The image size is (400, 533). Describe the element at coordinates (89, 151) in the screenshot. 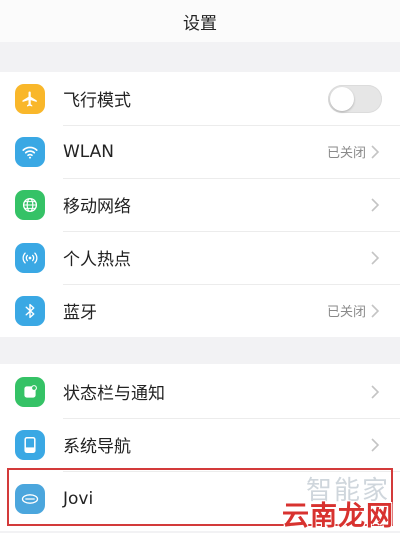

I see `setting-label: WLAN` at that location.